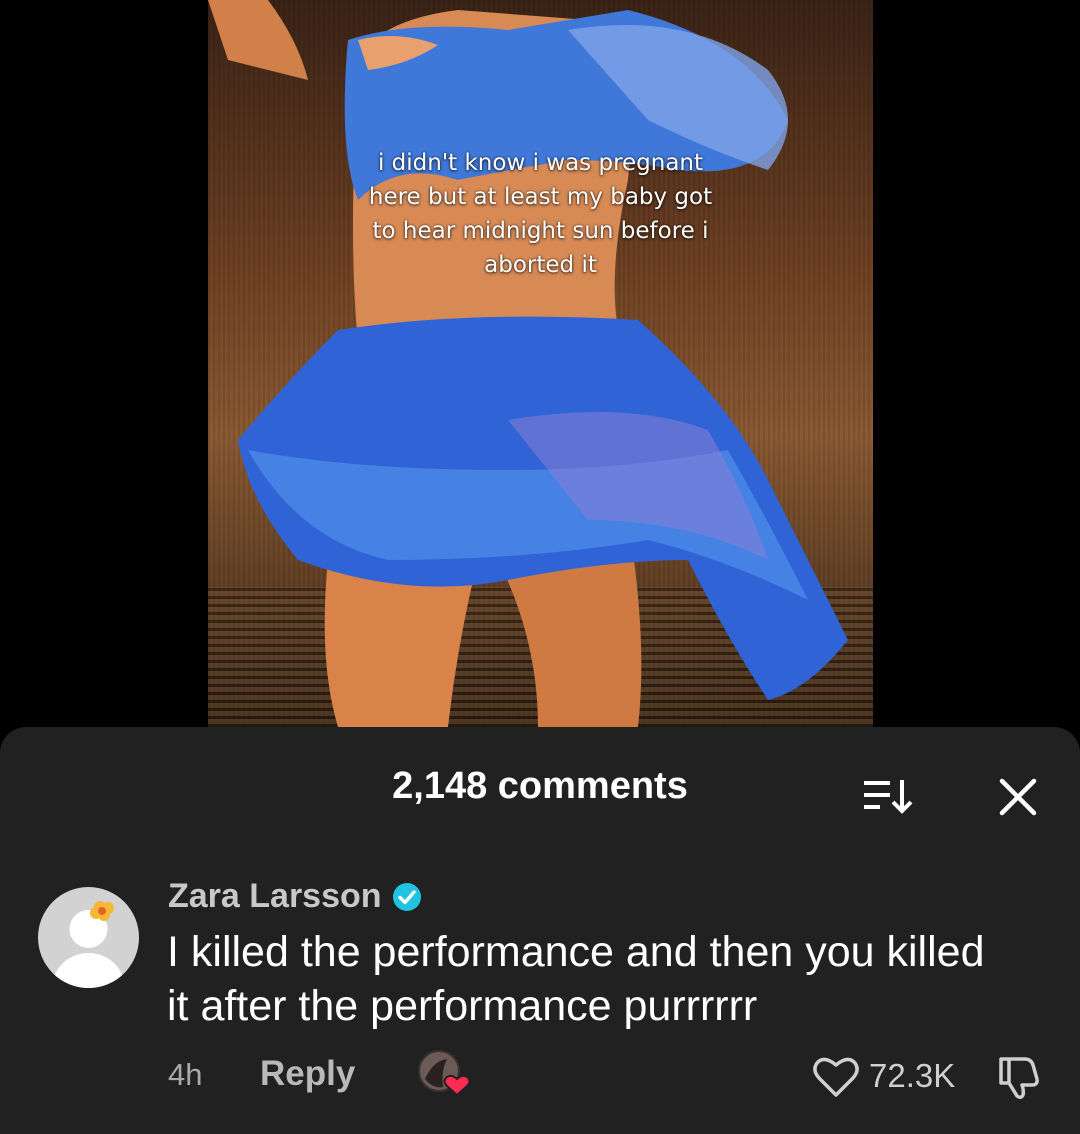 This screenshot has height=1134, width=1080. Describe the element at coordinates (185, 1074) in the screenshot. I see `comment-timestamp: 4h` at that location.